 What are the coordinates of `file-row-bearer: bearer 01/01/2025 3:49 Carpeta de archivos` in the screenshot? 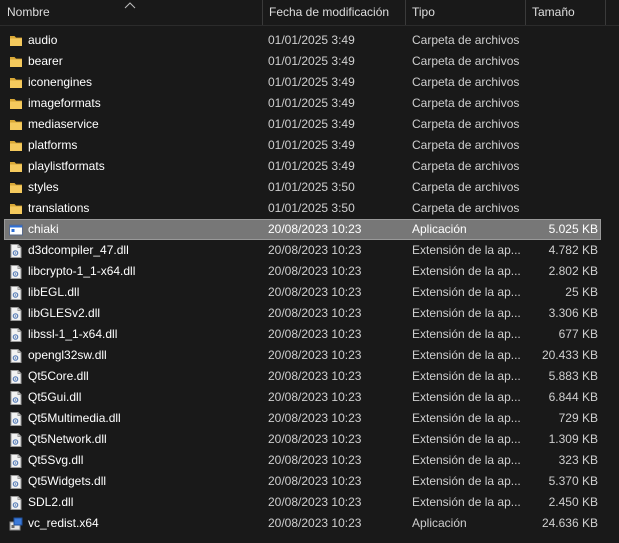 It's located at (309, 61).